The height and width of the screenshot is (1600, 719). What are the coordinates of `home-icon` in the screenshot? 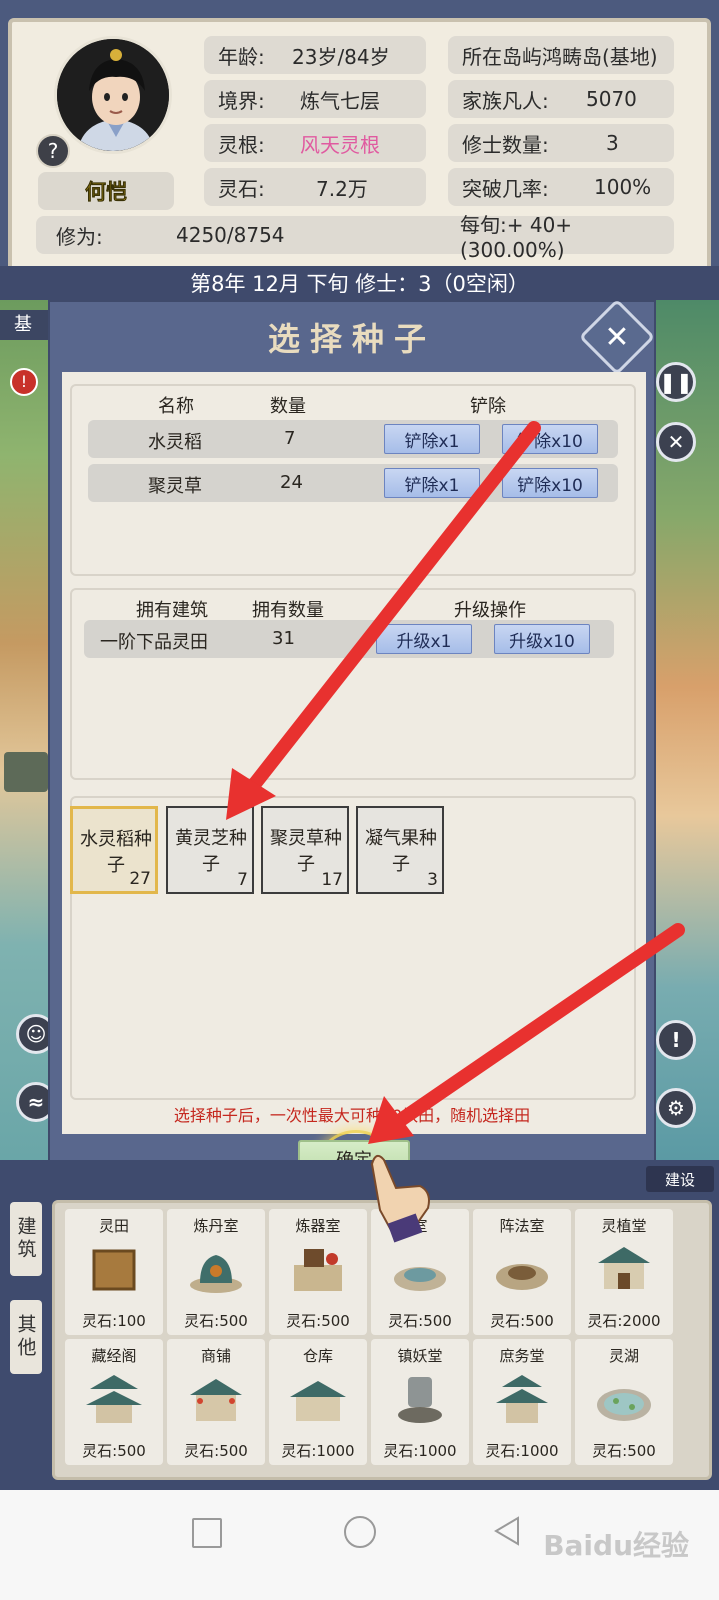 It's located at (360, 1532).